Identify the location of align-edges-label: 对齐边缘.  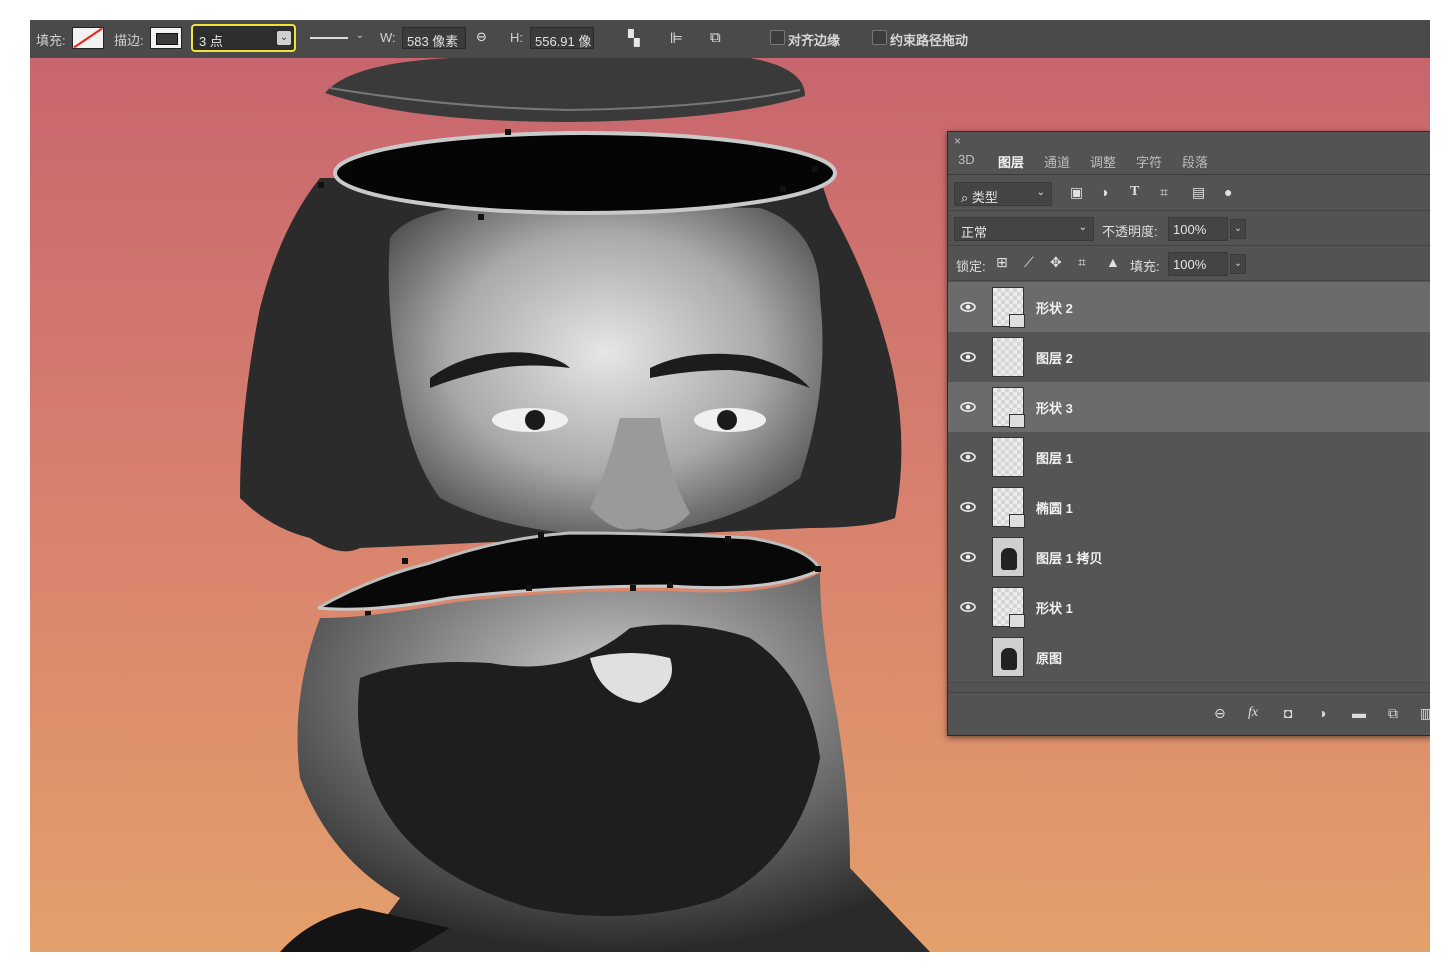
(814, 40).